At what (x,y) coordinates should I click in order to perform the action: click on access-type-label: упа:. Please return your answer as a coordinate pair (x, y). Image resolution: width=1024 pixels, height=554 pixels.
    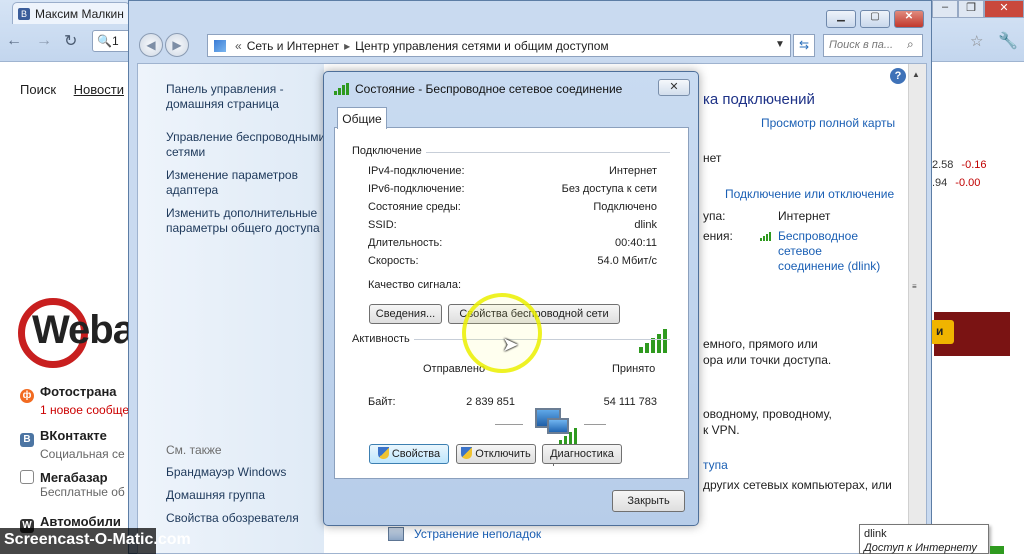
    Looking at the image, I should click on (714, 216).